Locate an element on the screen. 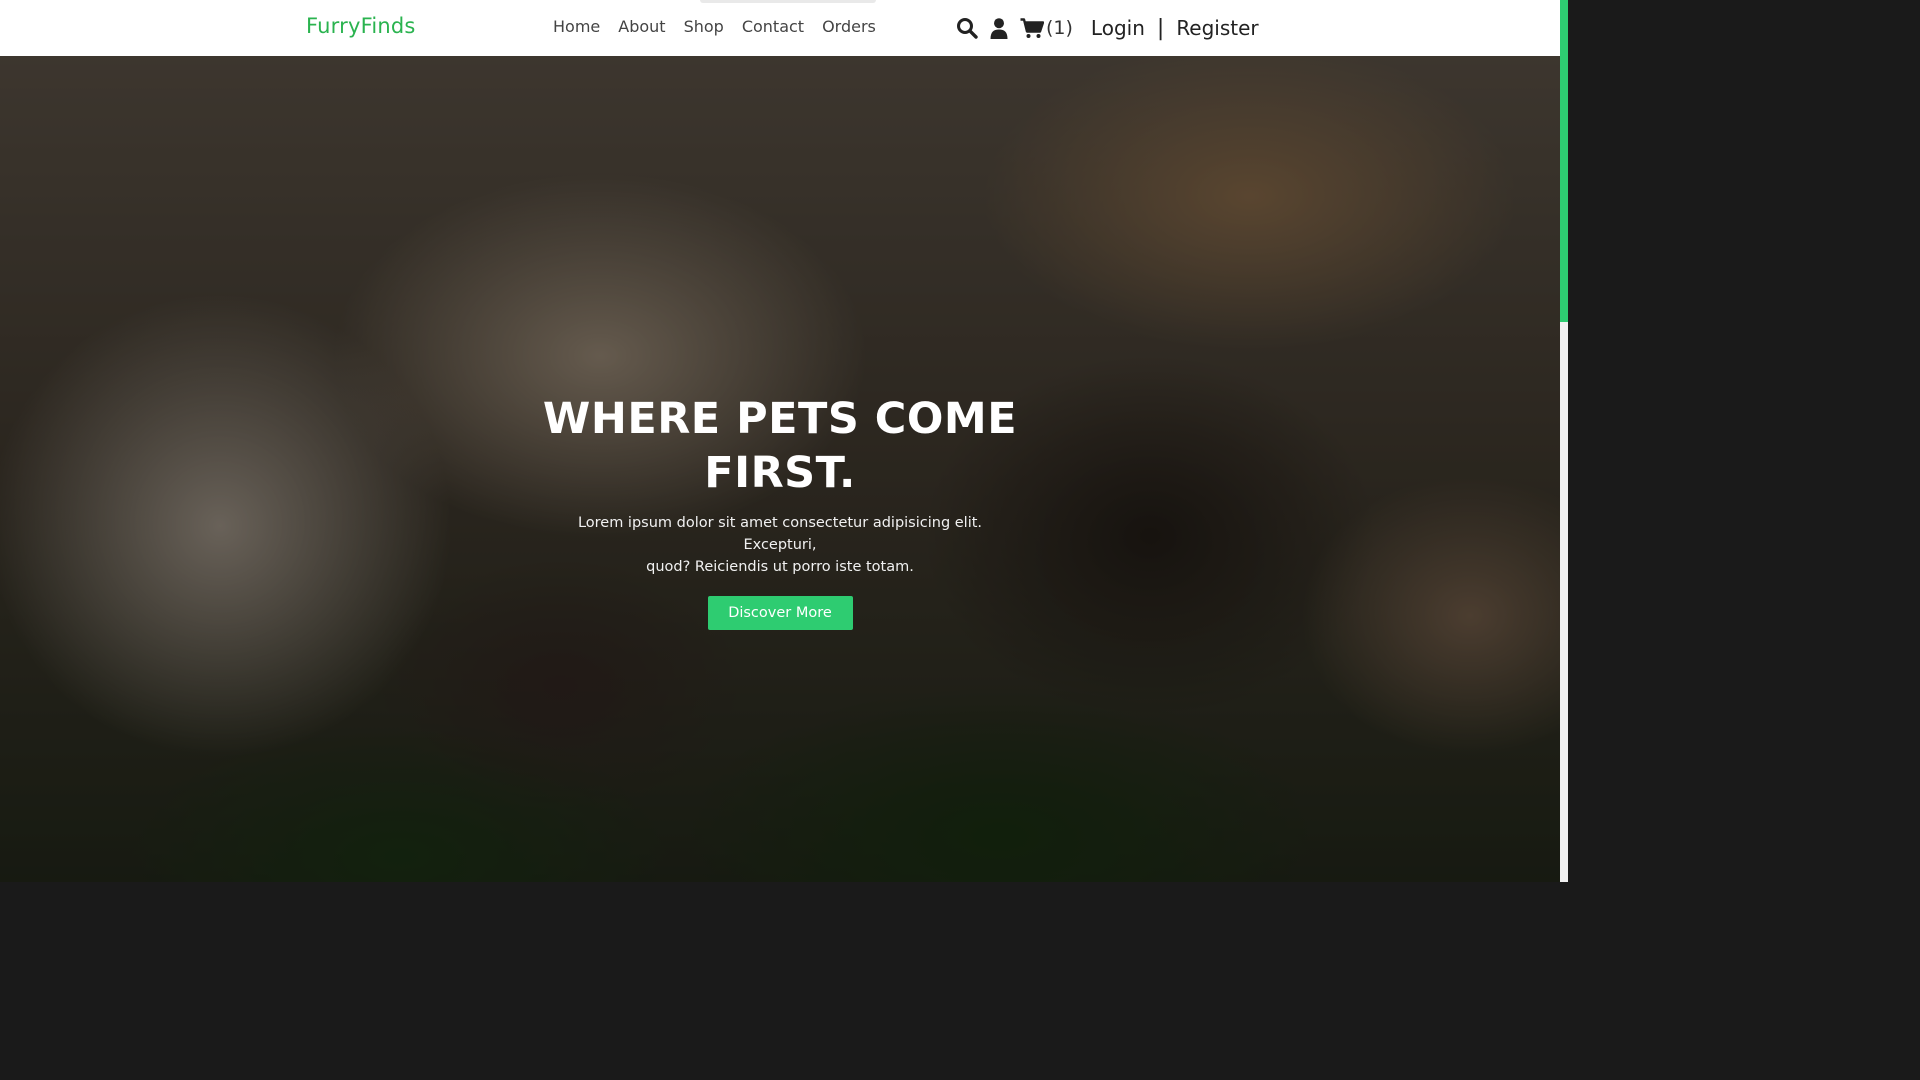 The height and width of the screenshot is (1080, 1920). hero-title-line-2: FIRST. is located at coordinates (780, 473).